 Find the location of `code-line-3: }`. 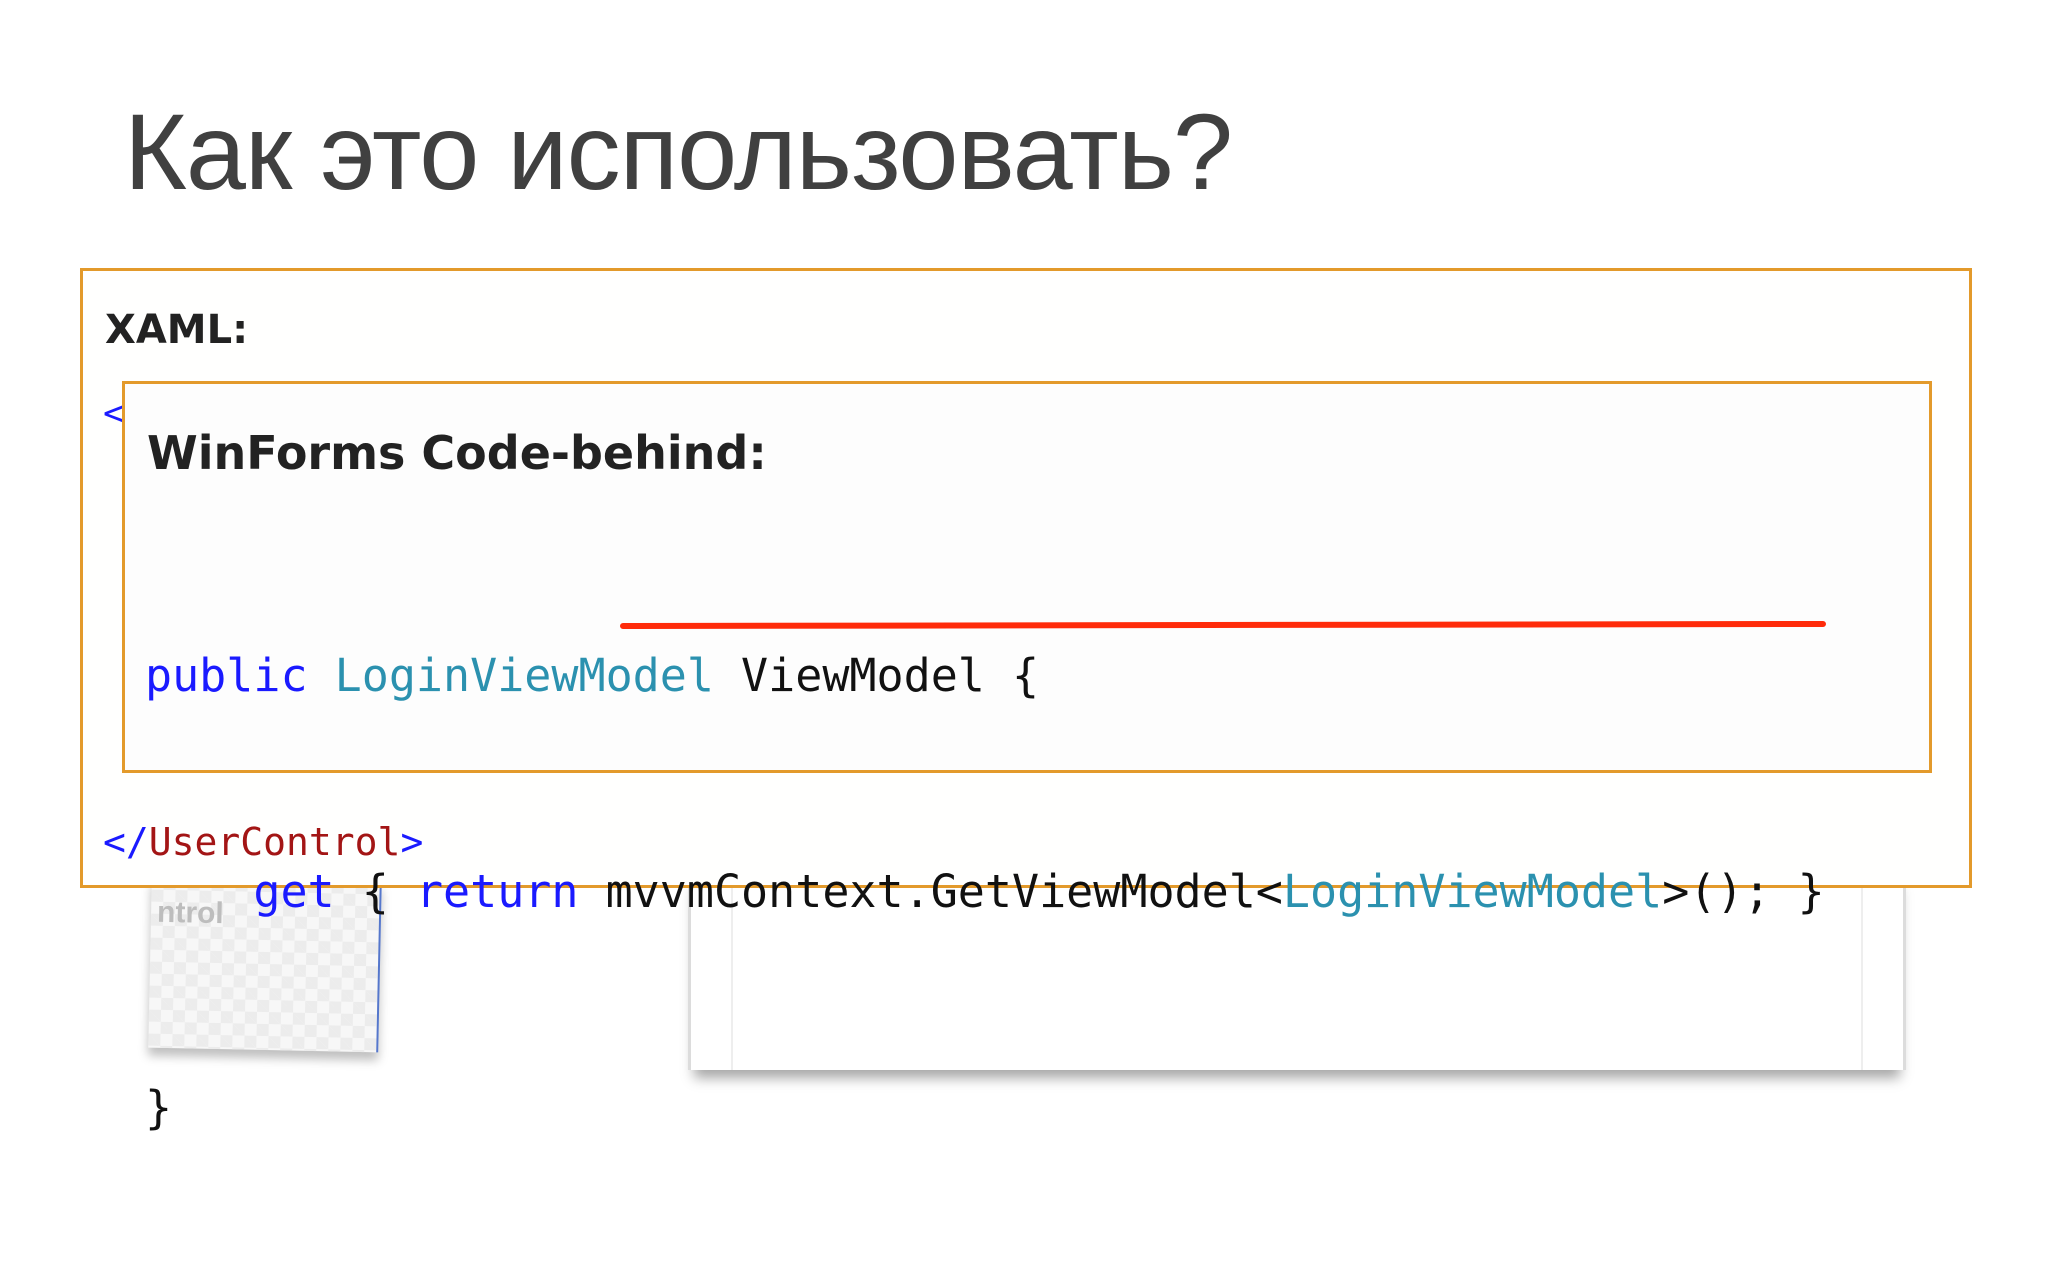

code-line-3: } is located at coordinates (985, 1108).